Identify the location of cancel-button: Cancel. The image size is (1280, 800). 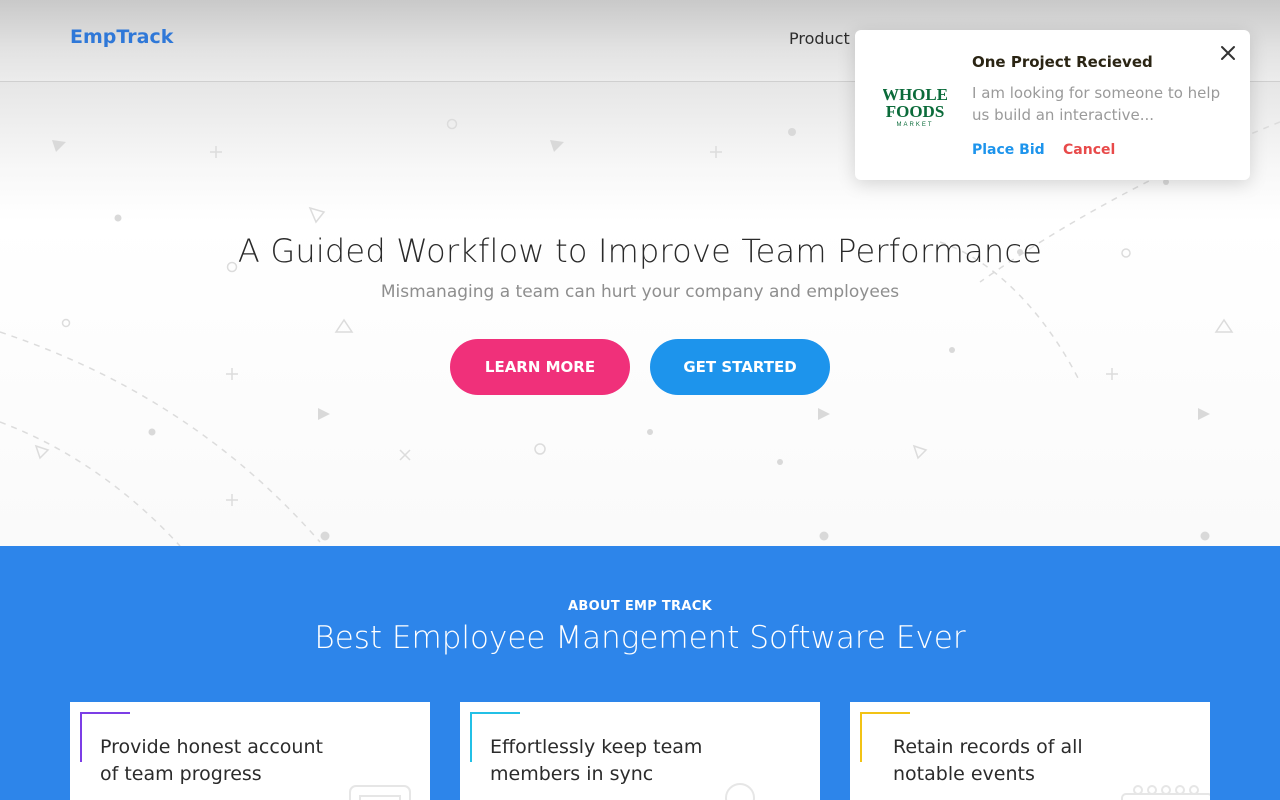
(1089, 150).